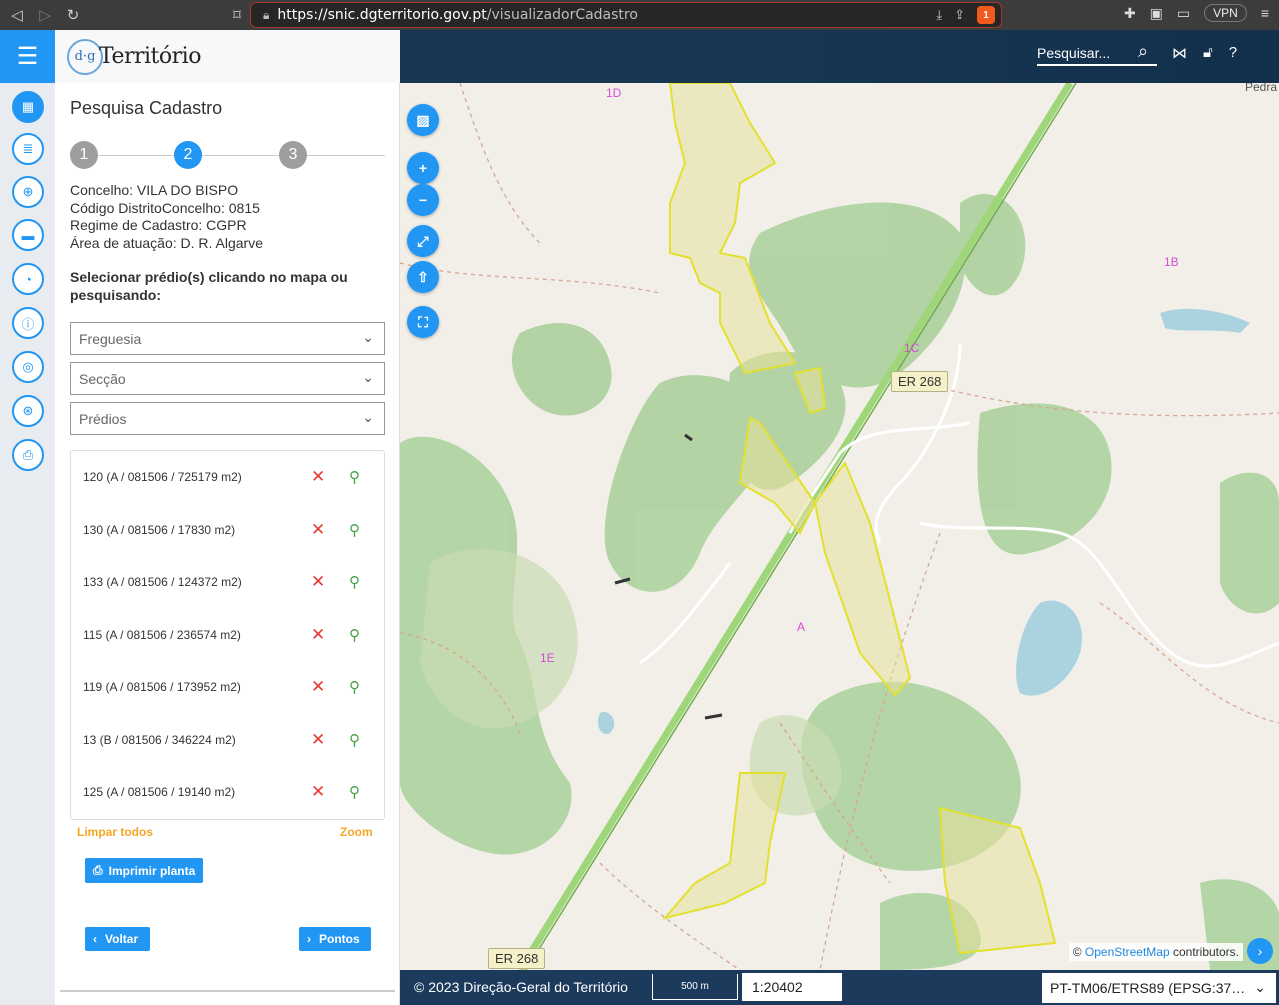 The image size is (1279, 1005). I want to click on area-text: Área de atuação: D. R. Algarve, so click(166, 242).